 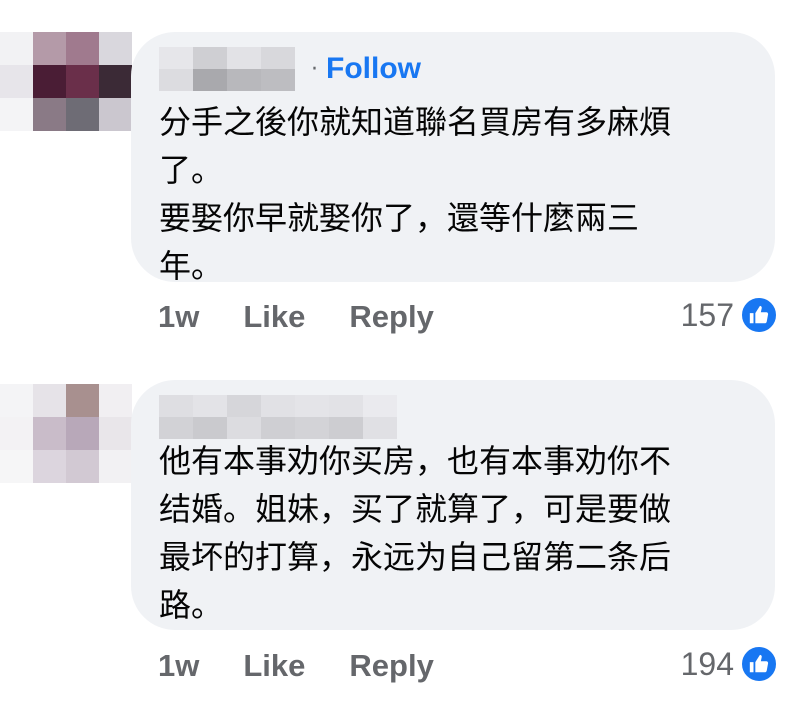 I want to click on reaction-summary: 194, so click(x=729, y=664).